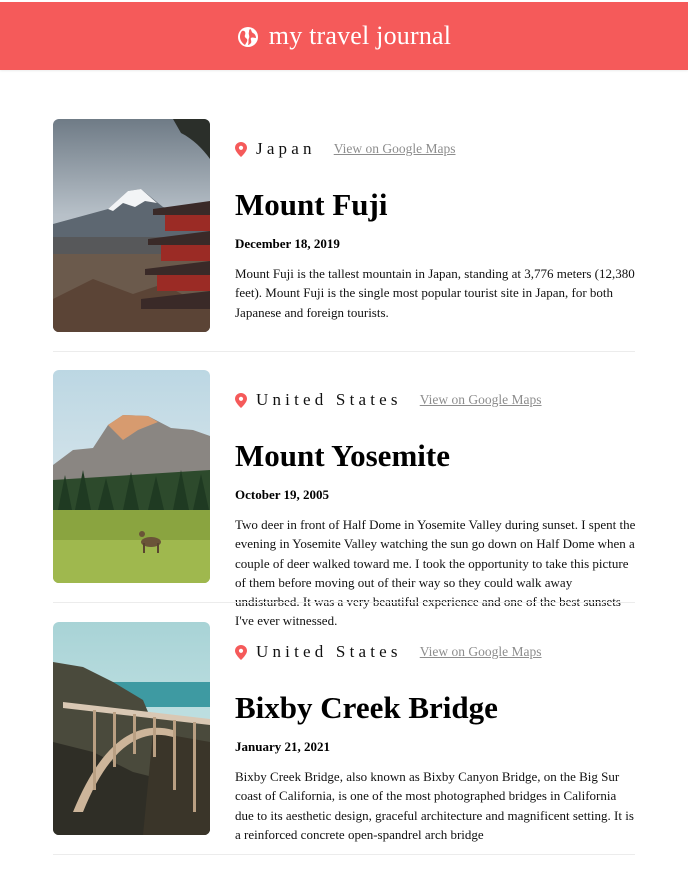 Image resolution: width=688 pixels, height=884 pixels. What do you see at coordinates (131, 225) in the screenshot?
I see `entry-photo-mount-fuji` at bounding box center [131, 225].